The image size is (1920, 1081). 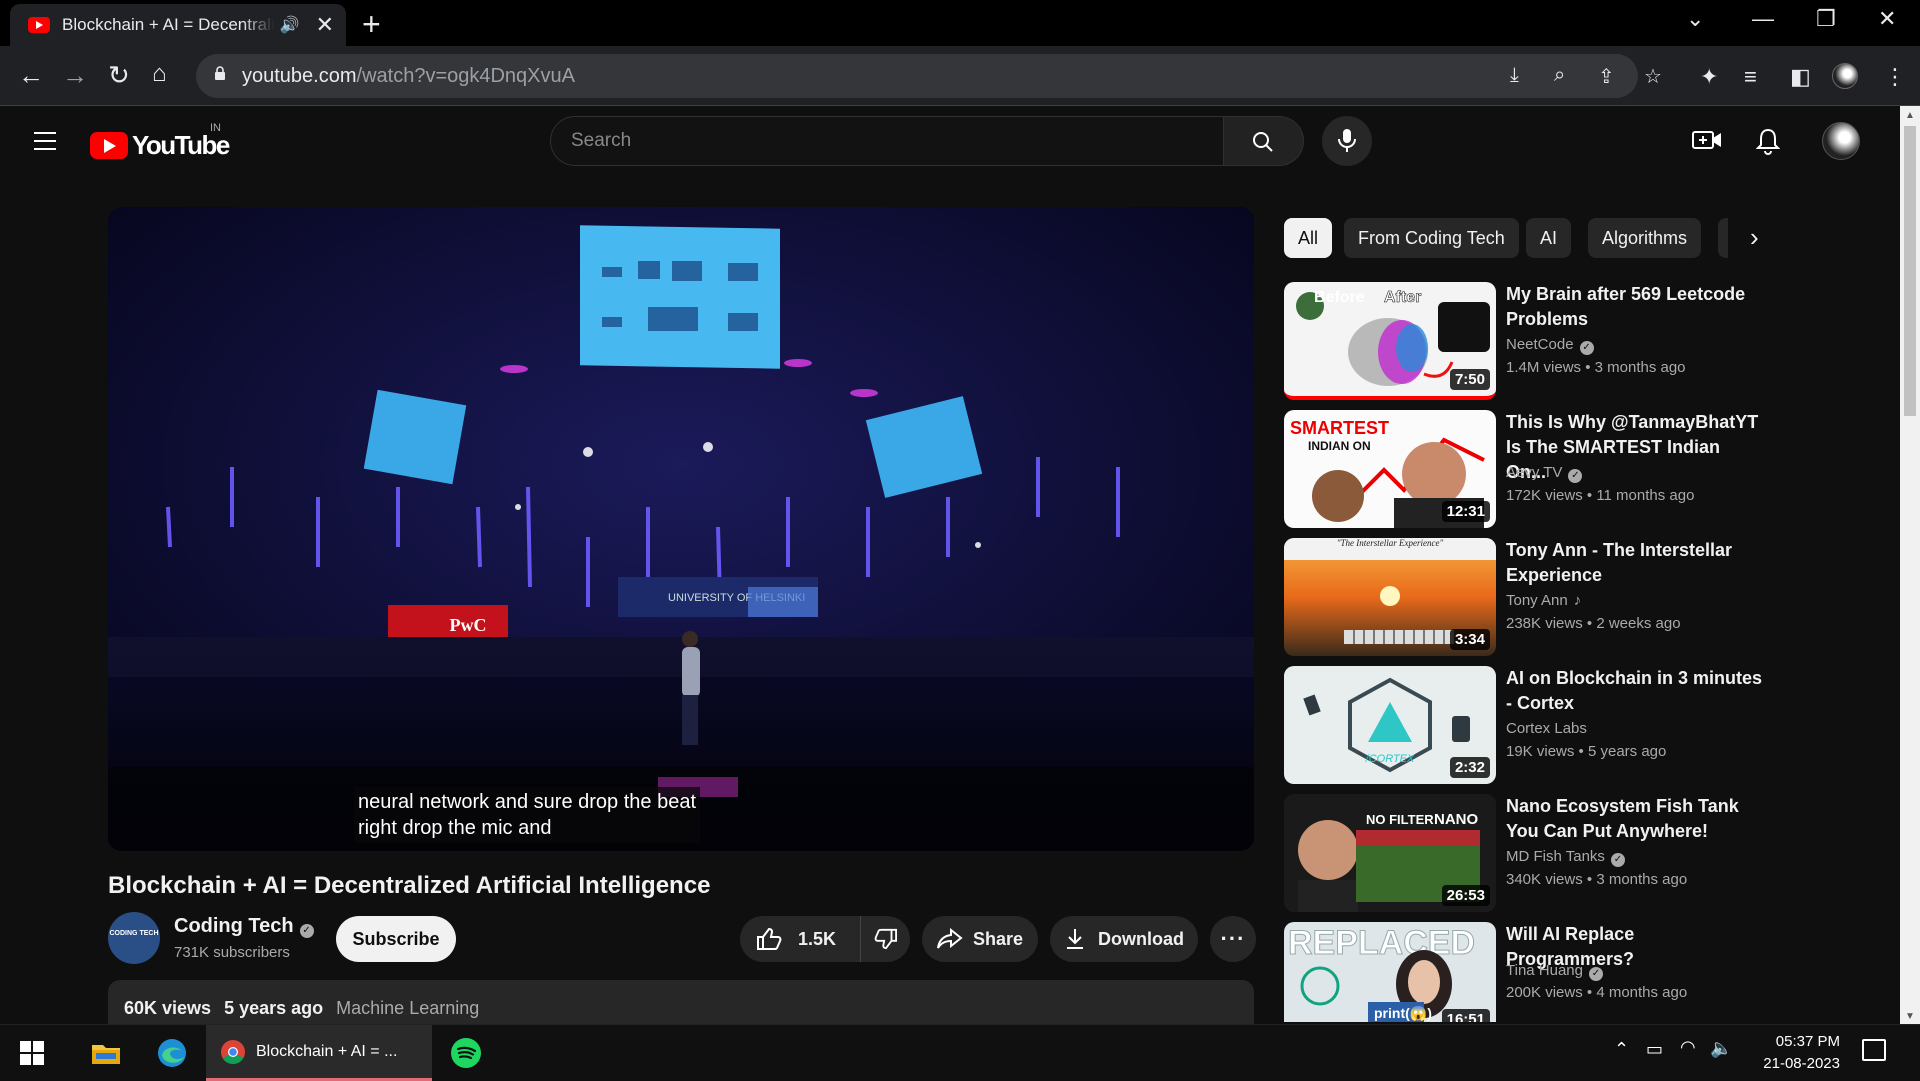 What do you see at coordinates (1390, 725) in the screenshot?
I see `video-thumbnail: /CORTEX 2:32` at bounding box center [1390, 725].